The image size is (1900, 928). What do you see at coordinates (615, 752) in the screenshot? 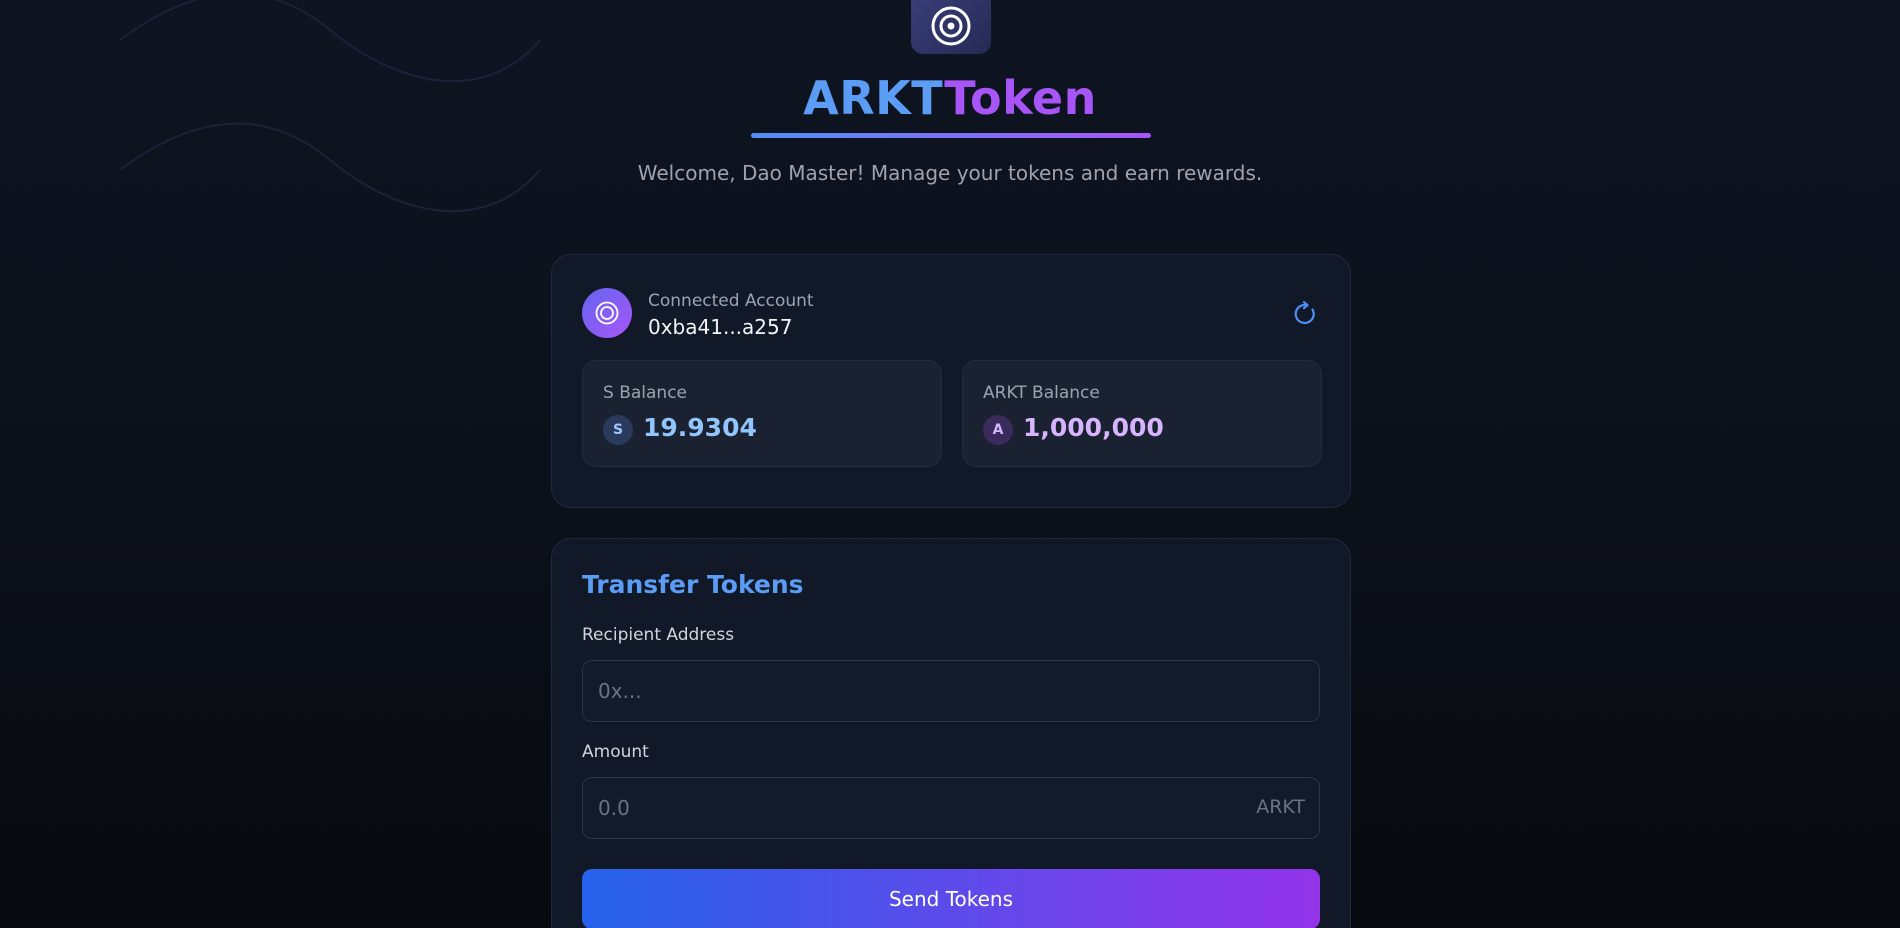
I see `amount-label: Amount` at bounding box center [615, 752].